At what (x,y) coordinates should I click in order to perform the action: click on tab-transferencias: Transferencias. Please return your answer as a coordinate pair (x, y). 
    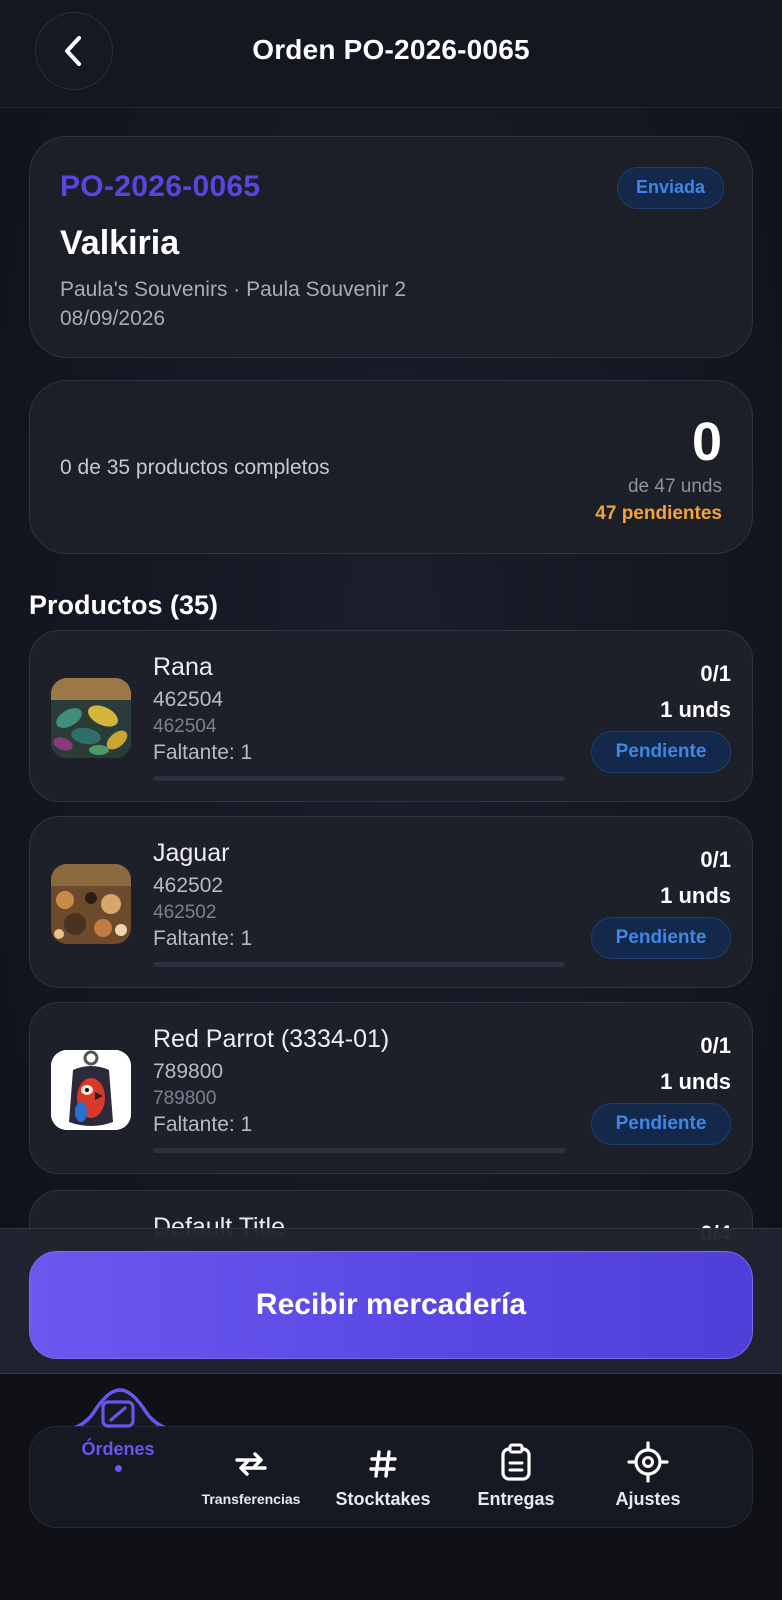
    Looking at the image, I should click on (251, 1478).